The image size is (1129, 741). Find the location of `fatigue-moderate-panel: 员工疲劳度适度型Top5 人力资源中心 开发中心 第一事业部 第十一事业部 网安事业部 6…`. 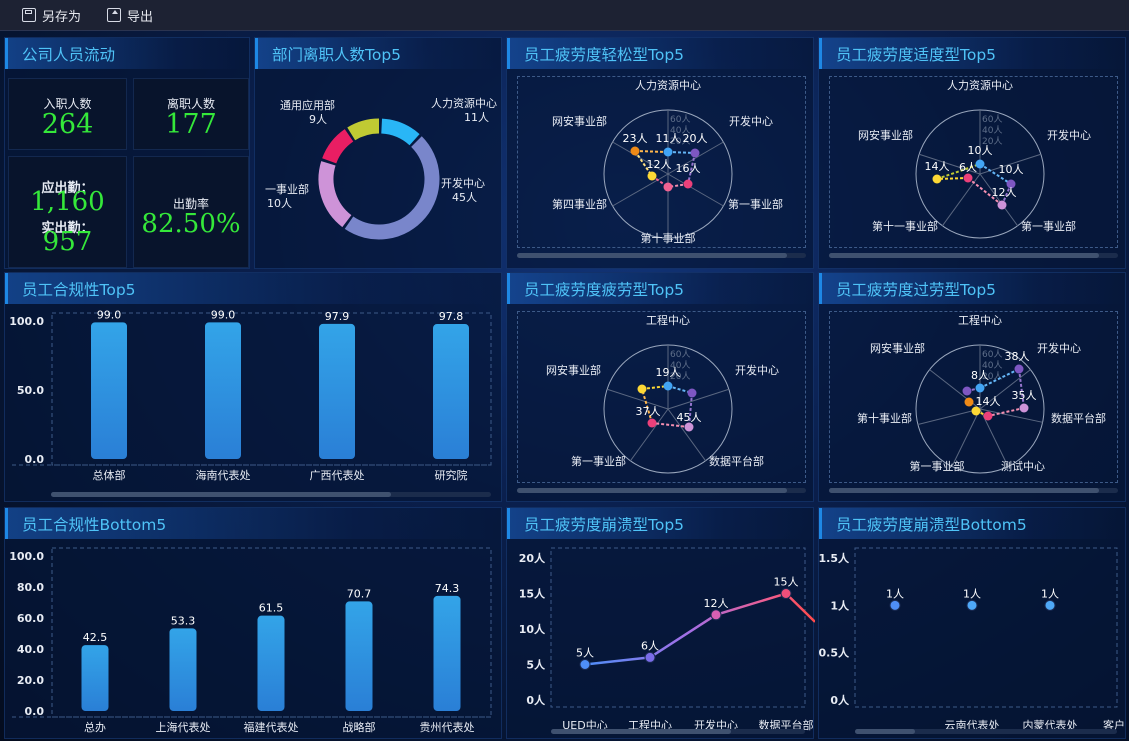

fatigue-moderate-panel: 员工疲劳度适度型Top5 人力资源中心 开发中心 第一事业部 第十一事业部 网安事业部 6… is located at coordinates (972, 153).